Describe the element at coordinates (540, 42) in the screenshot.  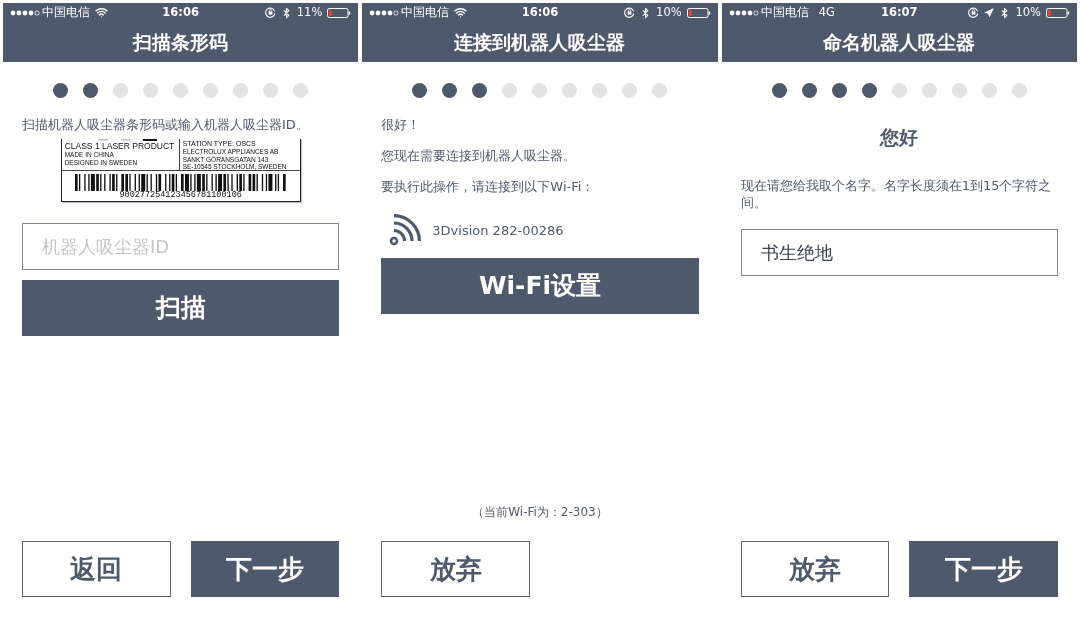
I see `screen-title: 连接到机器人吸尘器` at that location.